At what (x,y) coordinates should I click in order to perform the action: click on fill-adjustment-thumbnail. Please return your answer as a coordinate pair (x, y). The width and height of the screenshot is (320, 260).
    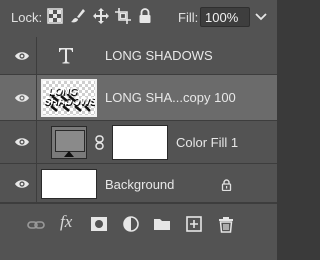
    Looking at the image, I should click on (69, 142).